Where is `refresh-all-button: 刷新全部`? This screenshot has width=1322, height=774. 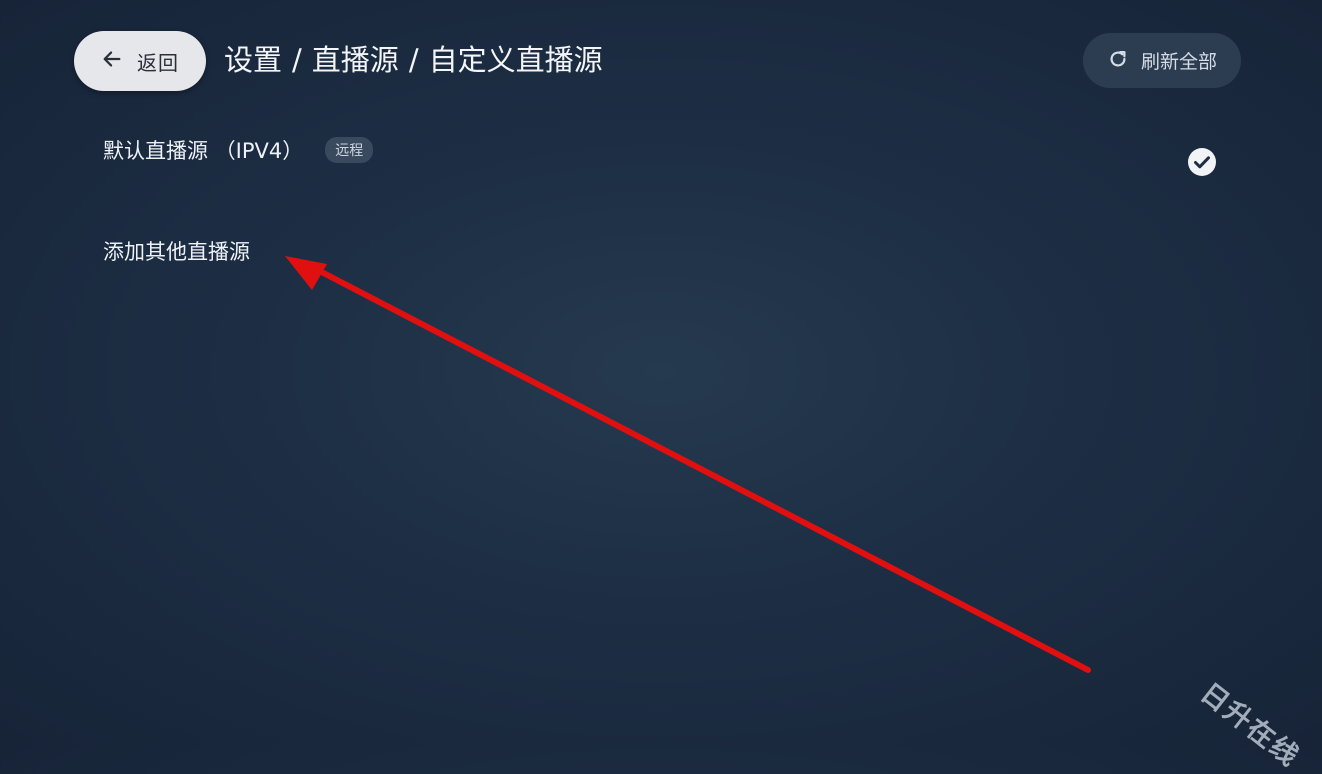
refresh-all-button: 刷新全部 is located at coordinates (1162, 60).